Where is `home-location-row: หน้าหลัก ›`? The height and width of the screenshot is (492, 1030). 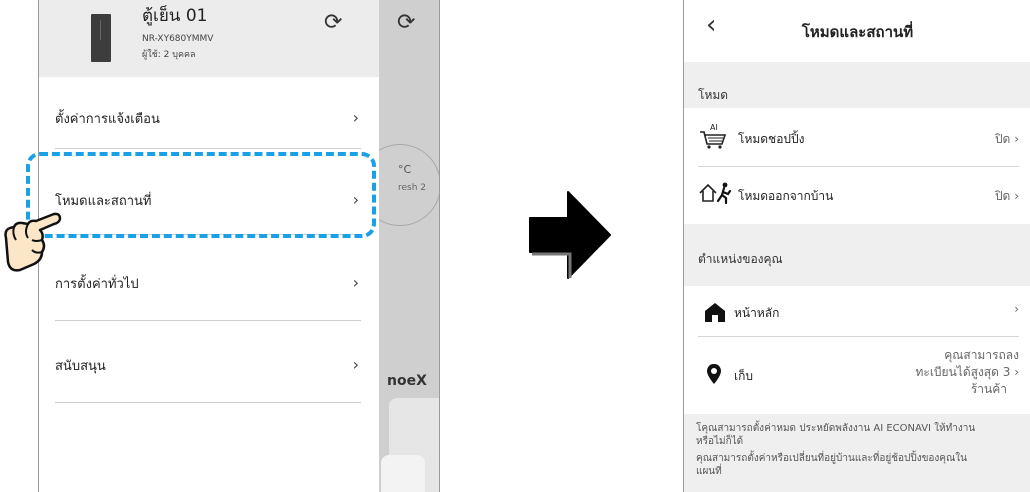 home-location-row: หน้าหลัก › is located at coordinates (857, 311).